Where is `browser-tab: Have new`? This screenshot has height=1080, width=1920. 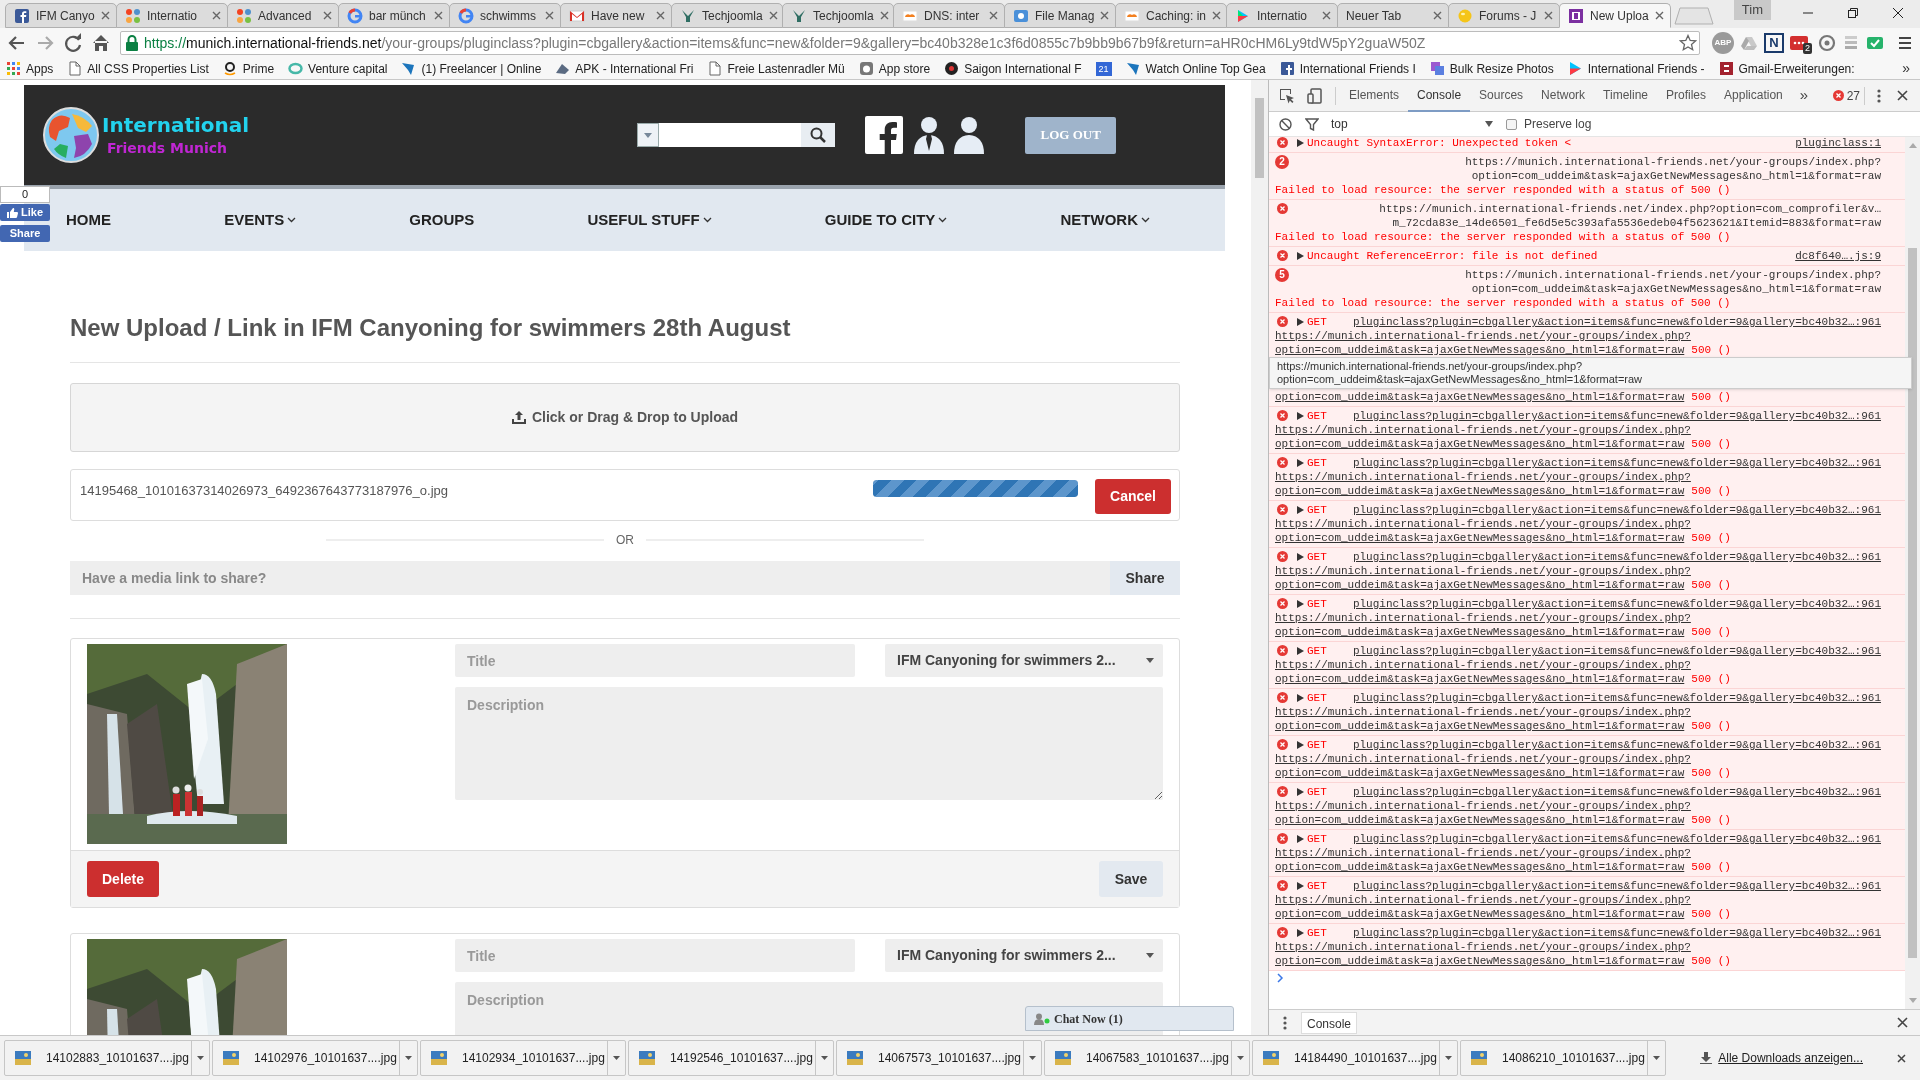 browser-tab: Have new is located at coordinates (616, 15).